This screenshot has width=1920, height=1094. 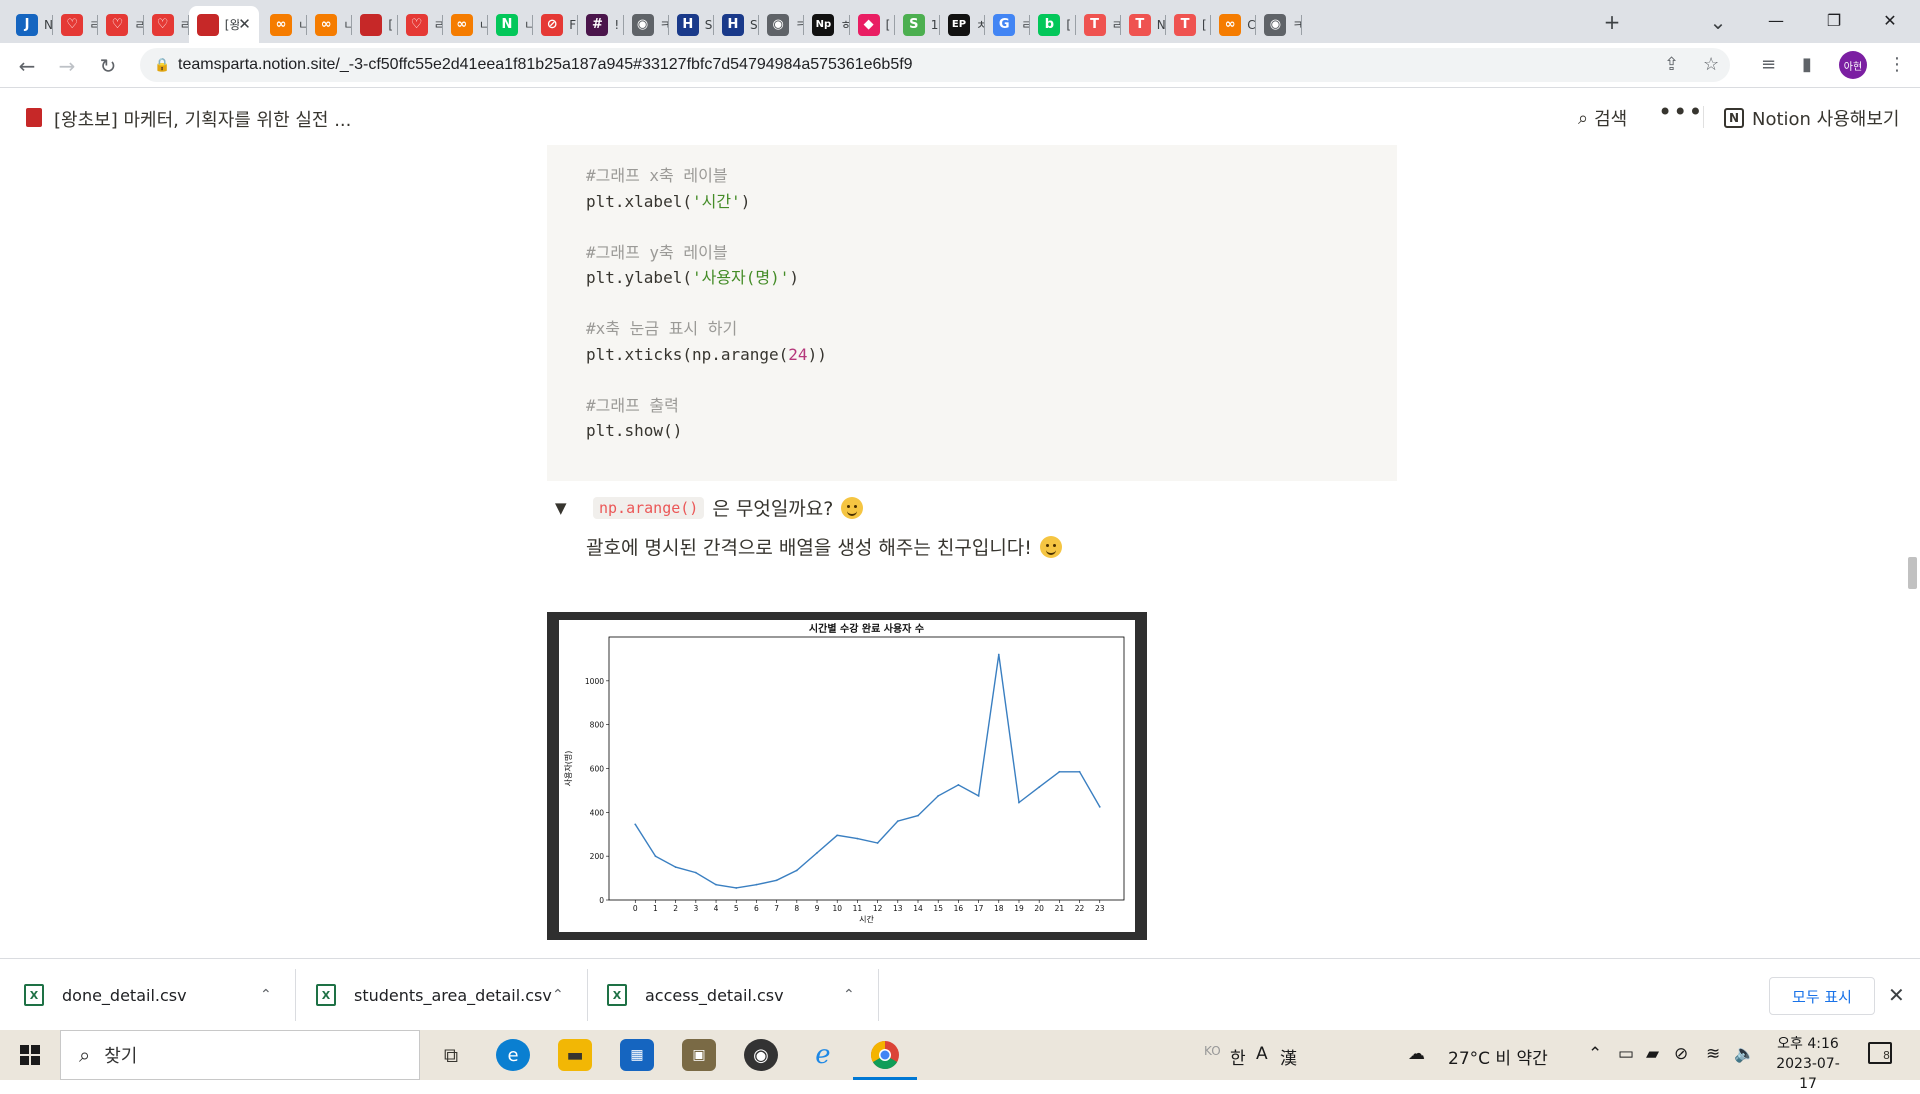 What do you see at coordinates (240, 1055) in the screenshot?
I see `taskbar-search-box: ⌕ 찾기` at bounding box center [240, 1055].